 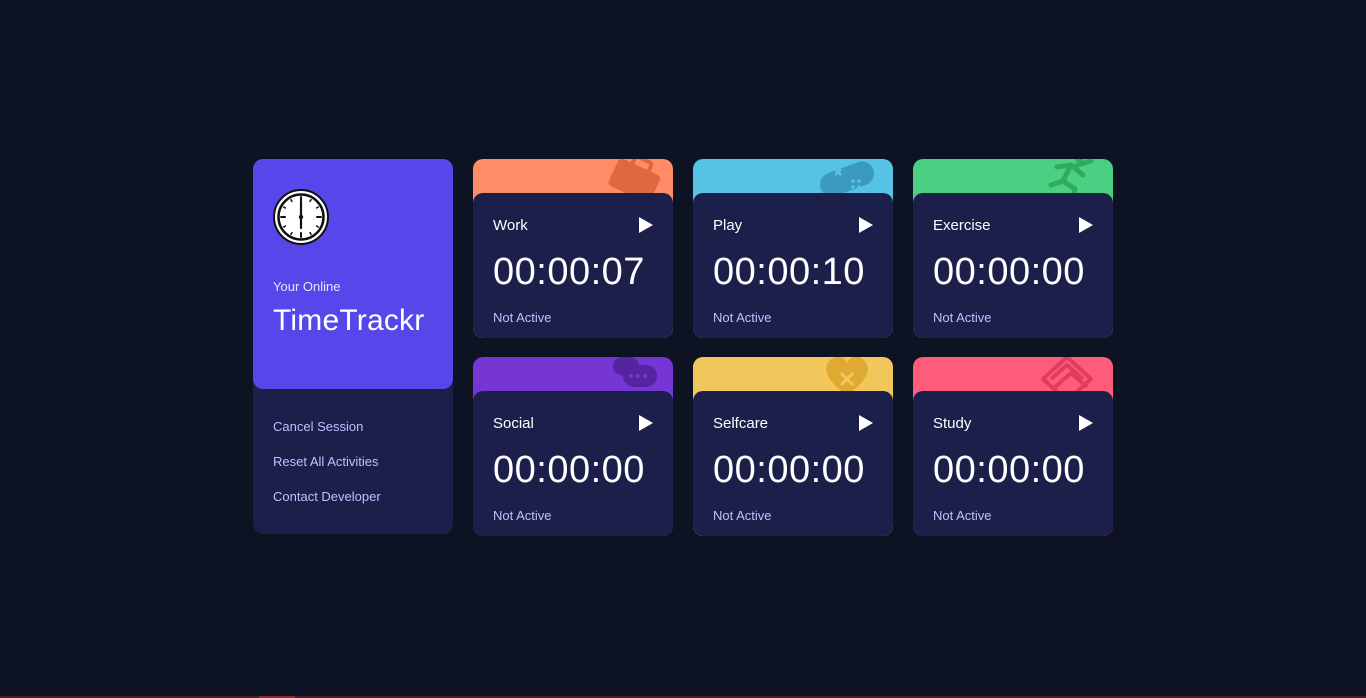 I want to click on activity-title: Play, so click(x=728, y=225).